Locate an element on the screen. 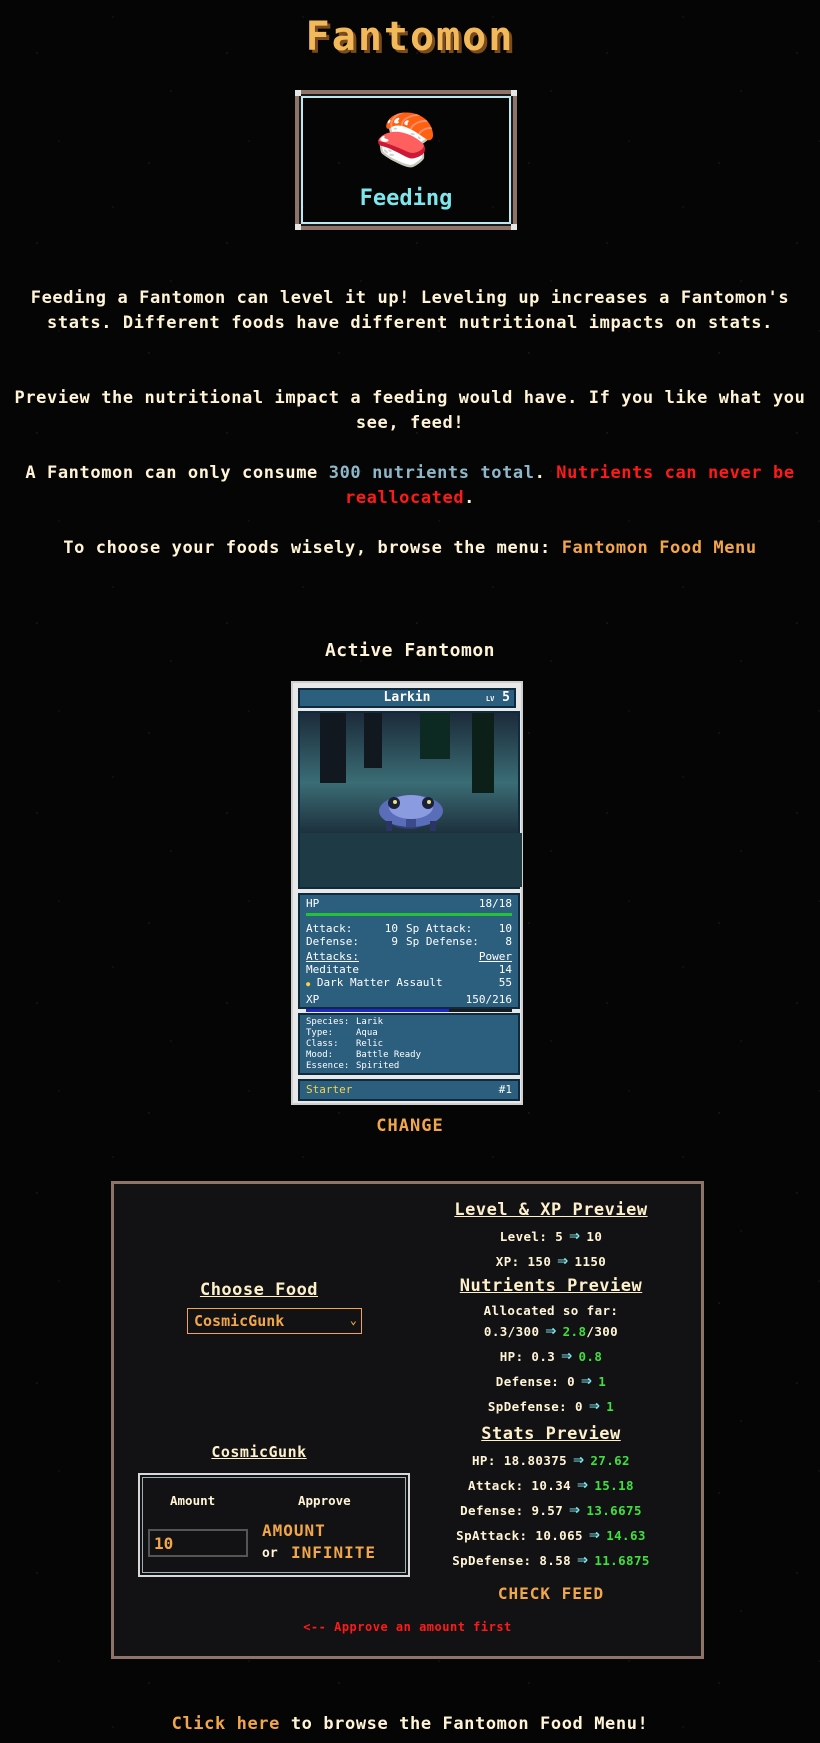 The height and width of the screenshot is (1743, 820). allocated-label: Allocated so far: is located at coordinates (551, 1310).